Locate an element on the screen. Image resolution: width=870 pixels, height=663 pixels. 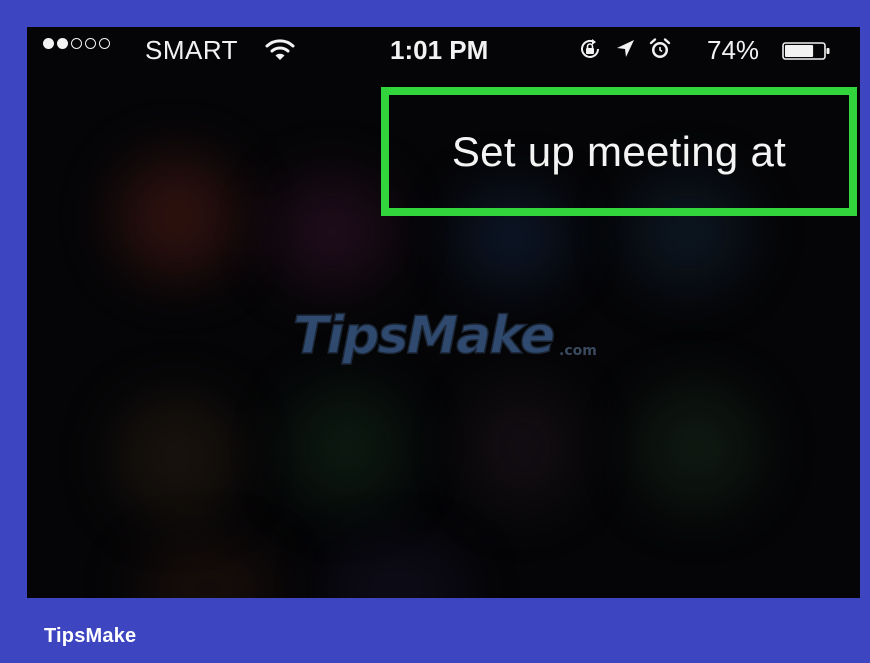
status-icons is located at coordinates (625, 49).